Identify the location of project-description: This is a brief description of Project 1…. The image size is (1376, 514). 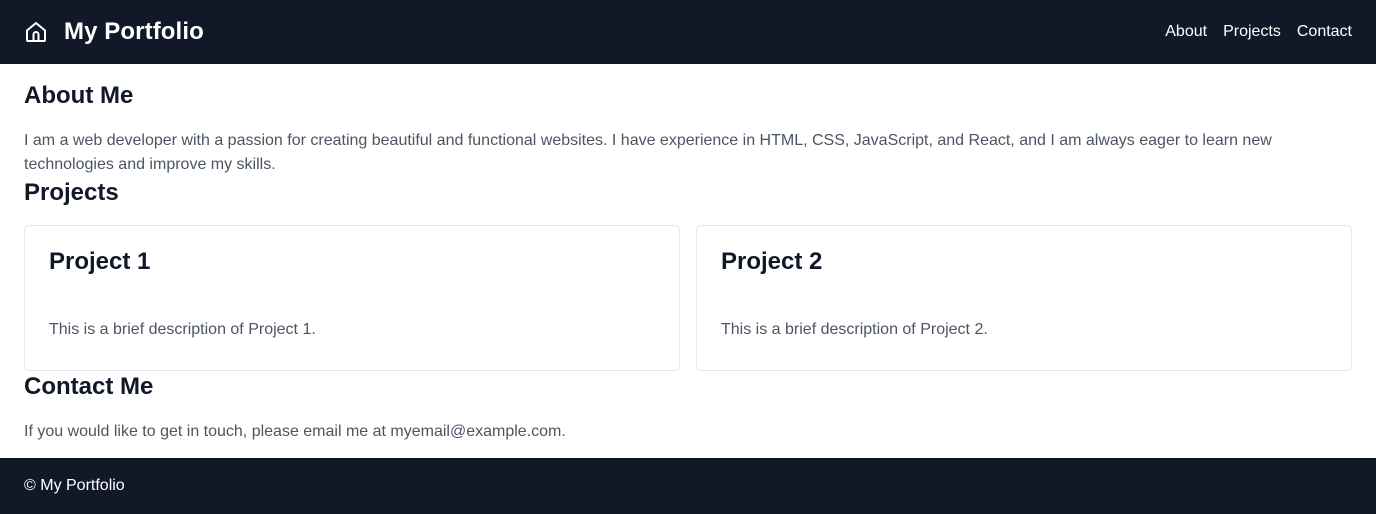
(182, 329).